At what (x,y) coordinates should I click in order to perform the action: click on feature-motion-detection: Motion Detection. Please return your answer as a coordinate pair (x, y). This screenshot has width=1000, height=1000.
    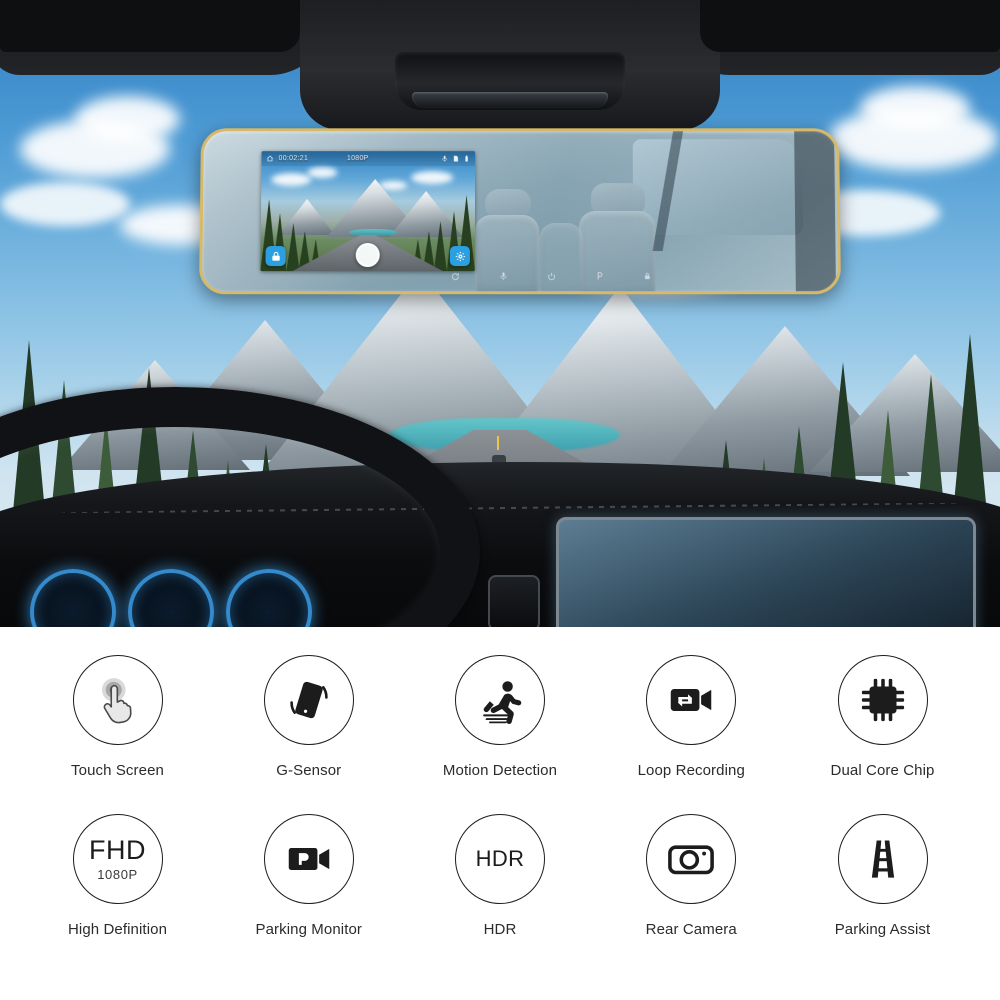
    Looking at the image, I should click on (500, 717).